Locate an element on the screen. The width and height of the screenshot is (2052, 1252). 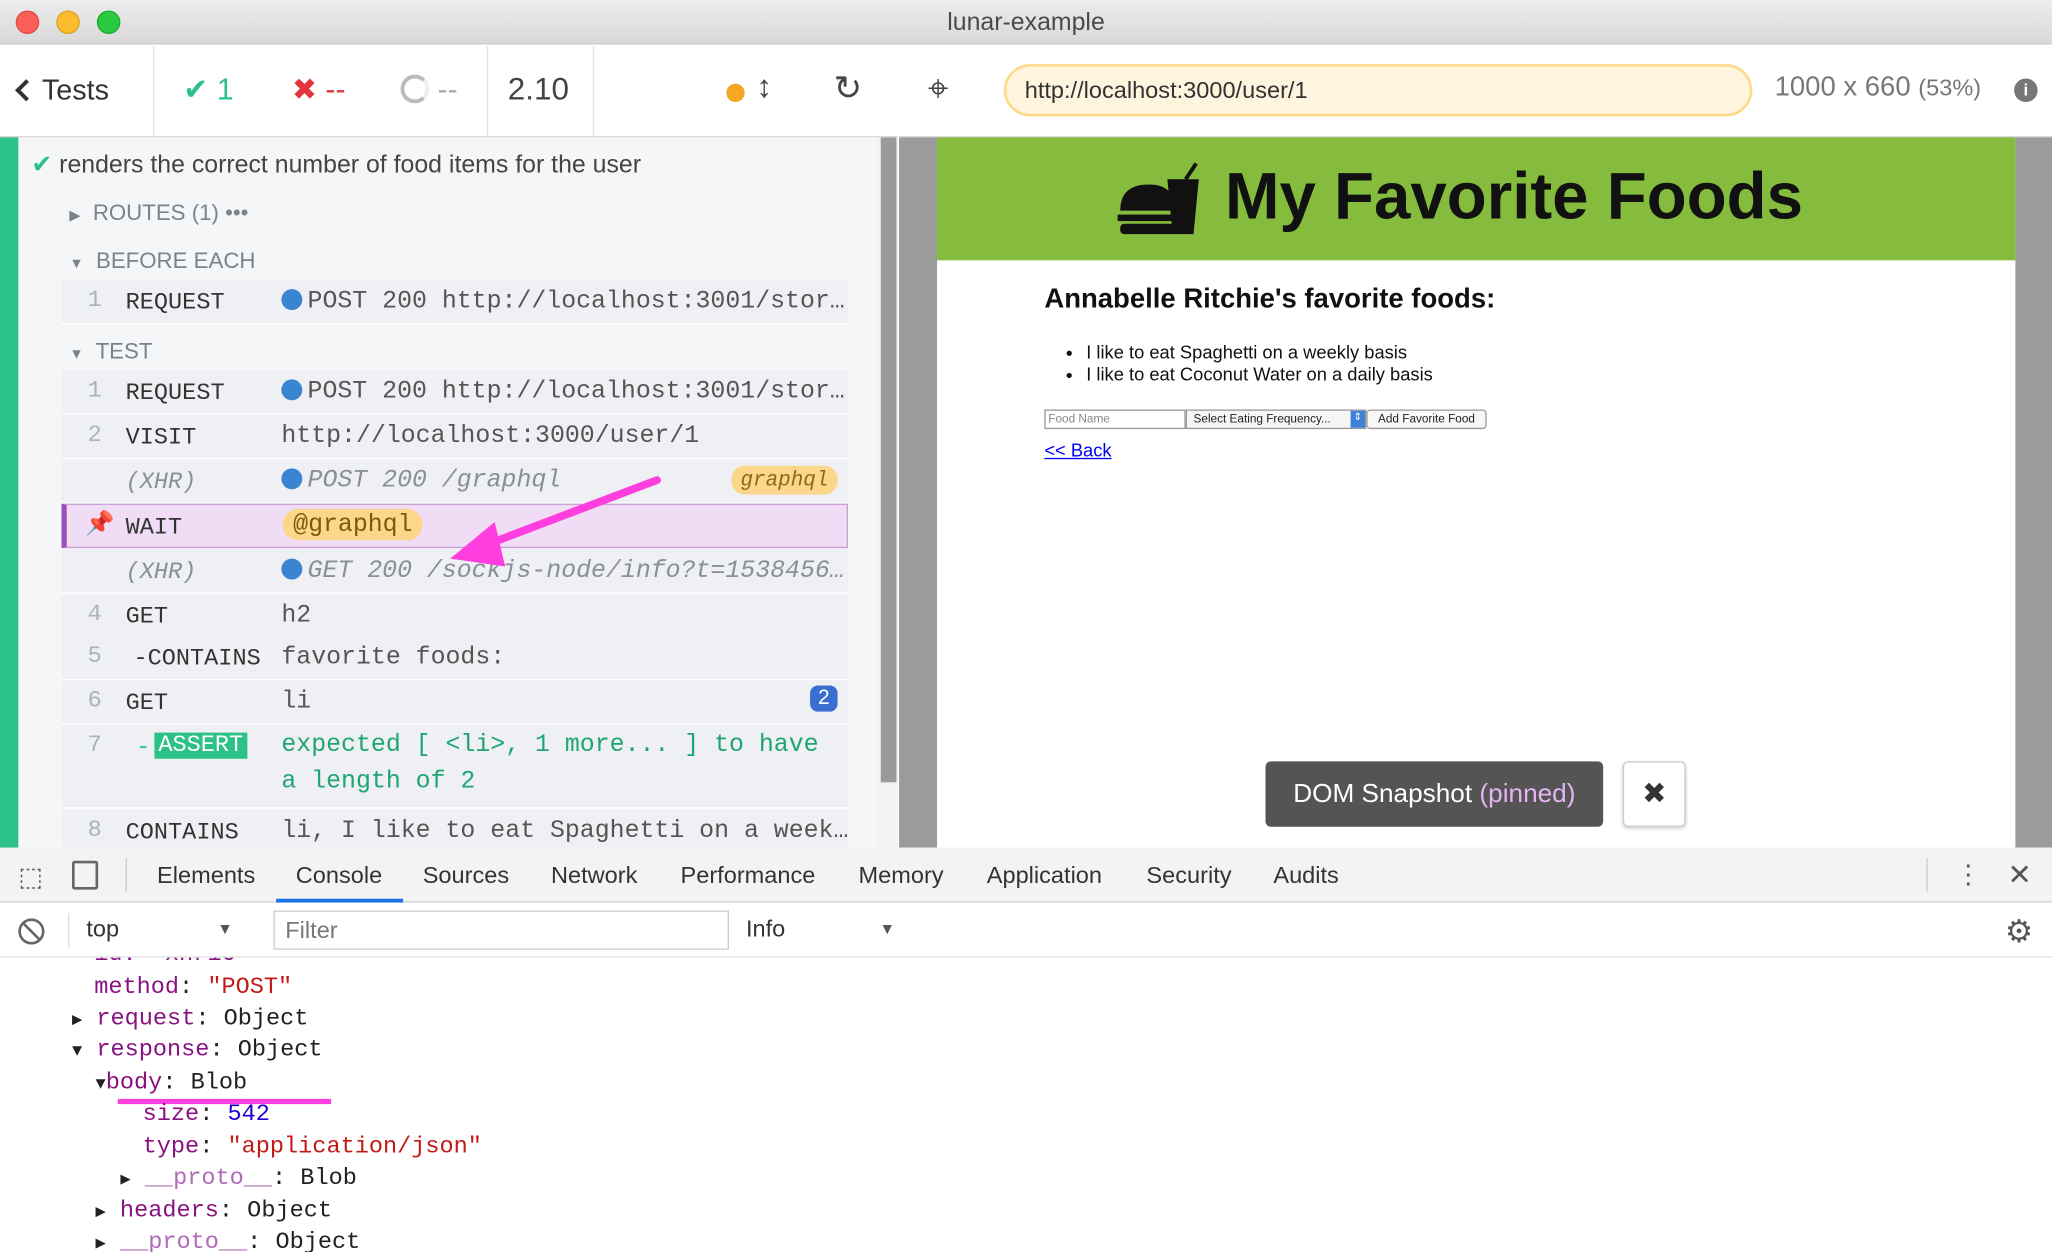
tab-elements: Elements is located at coordinates (206, 875).